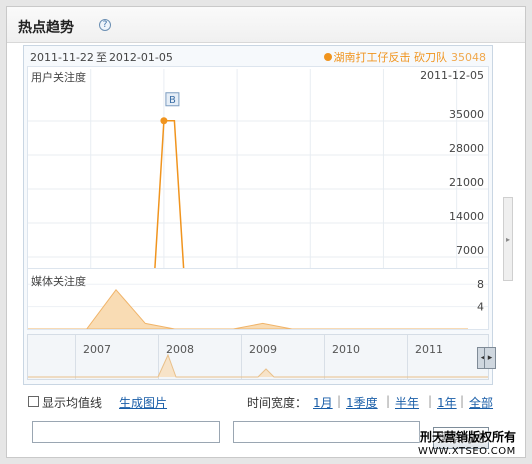 The width and height of the screenshot is (532, 464). I want to click on media-ylabel: 媒体关注度, so click(58, 281).